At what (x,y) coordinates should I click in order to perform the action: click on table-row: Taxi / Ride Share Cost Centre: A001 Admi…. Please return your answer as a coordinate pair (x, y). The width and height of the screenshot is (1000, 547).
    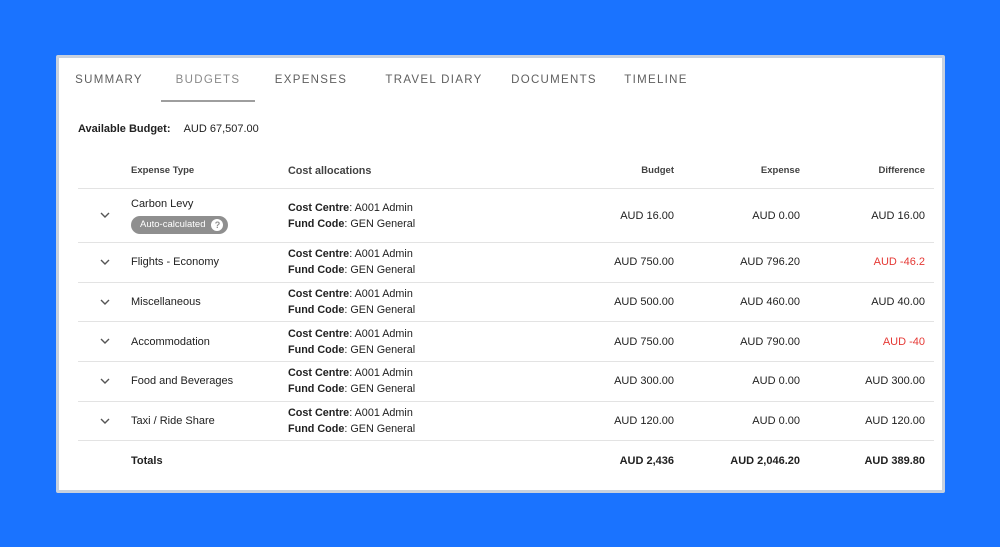
    Looking at the image, I should click on (506, 422).